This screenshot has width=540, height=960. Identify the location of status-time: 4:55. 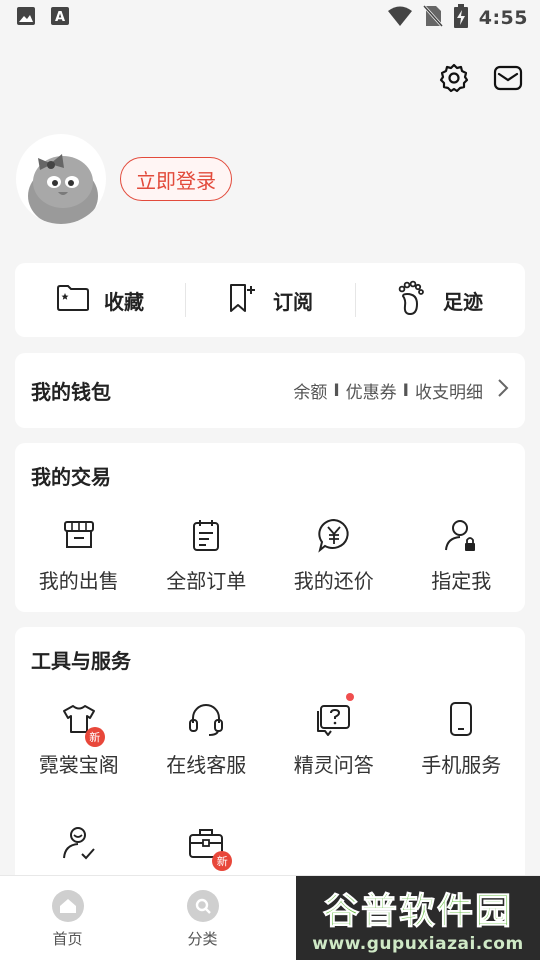
(503, 18).